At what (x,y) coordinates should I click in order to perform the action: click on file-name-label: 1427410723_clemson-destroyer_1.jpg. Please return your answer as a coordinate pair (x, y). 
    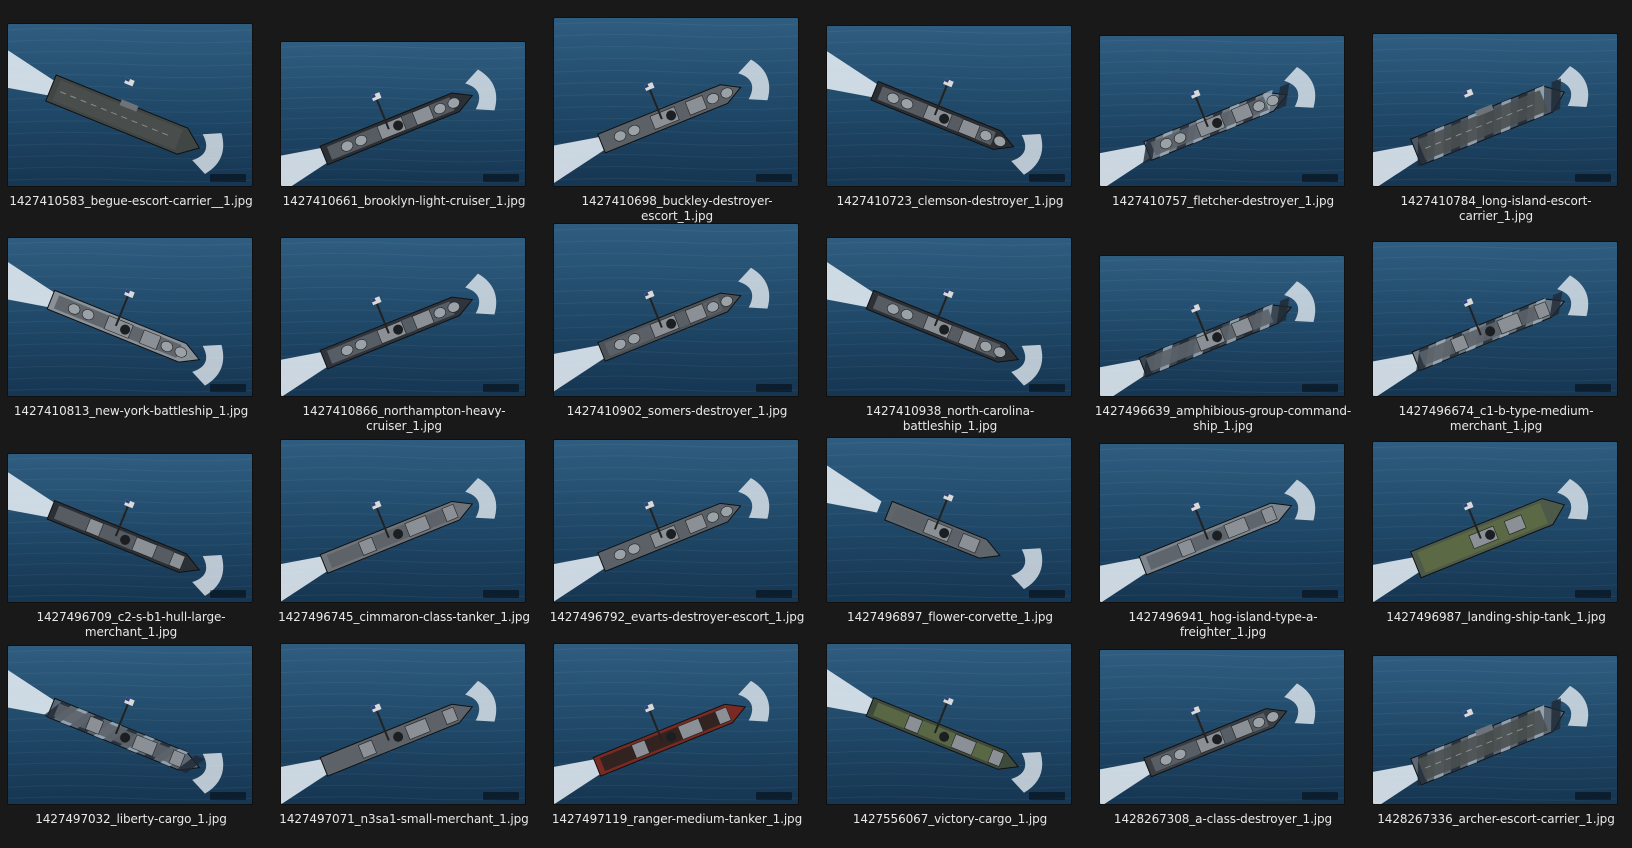
    Looking at the image, I should click on (950, 201).